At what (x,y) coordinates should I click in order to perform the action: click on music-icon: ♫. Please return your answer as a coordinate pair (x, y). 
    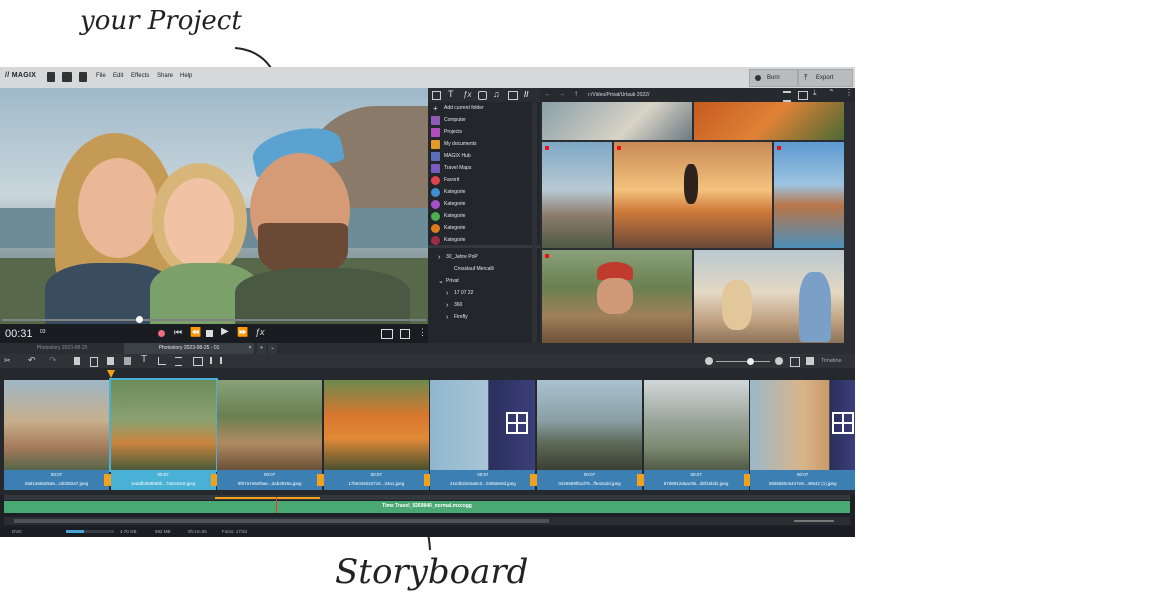
    Looking at the image, I should click on (496, 94).